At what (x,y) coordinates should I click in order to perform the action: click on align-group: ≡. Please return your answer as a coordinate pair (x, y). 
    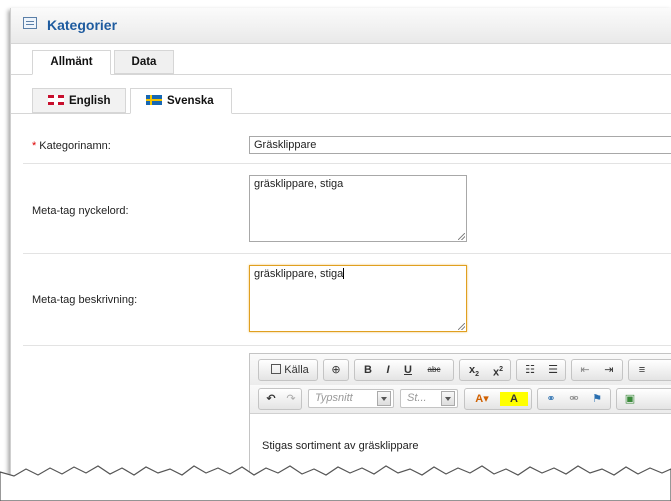
    Looking at the image, I should click on (649, 370).